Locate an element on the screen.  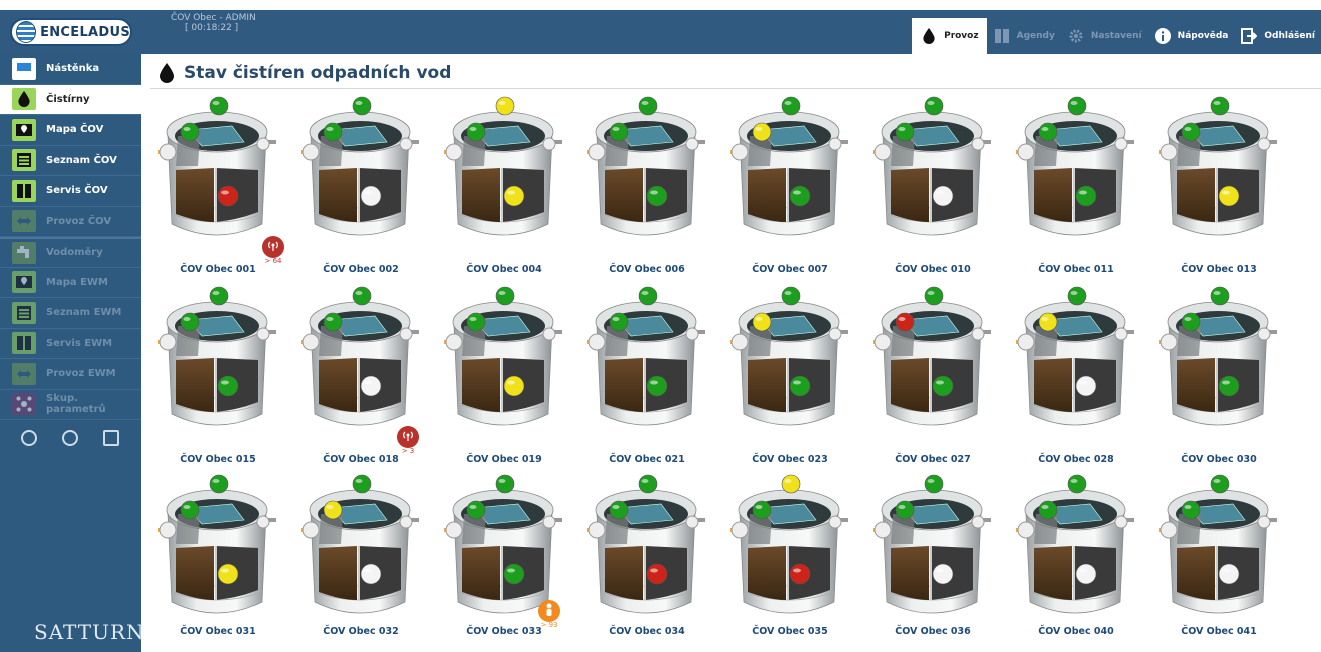
plant-name: ČOV Obec 013 is located at coordinates (1219, 269).